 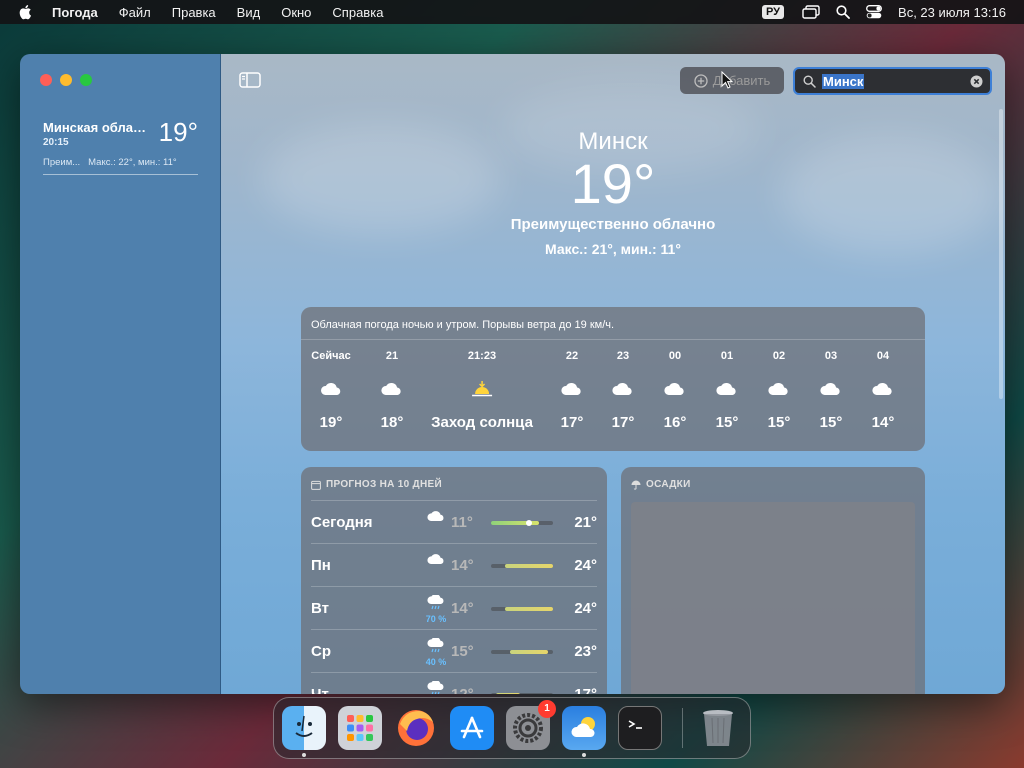 What do you see at coordinates (547, 709) in the screenshot?
I see `settings-badge: 1` at bounding box center [547, 709].